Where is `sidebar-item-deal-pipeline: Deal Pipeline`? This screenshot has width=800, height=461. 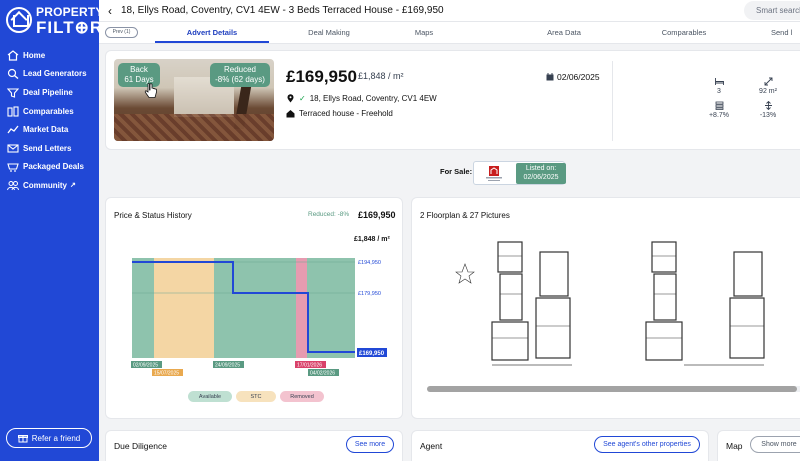
sidebar-item-deal-pipeline: Deal Pipeline is located at coordinates (49, 92).